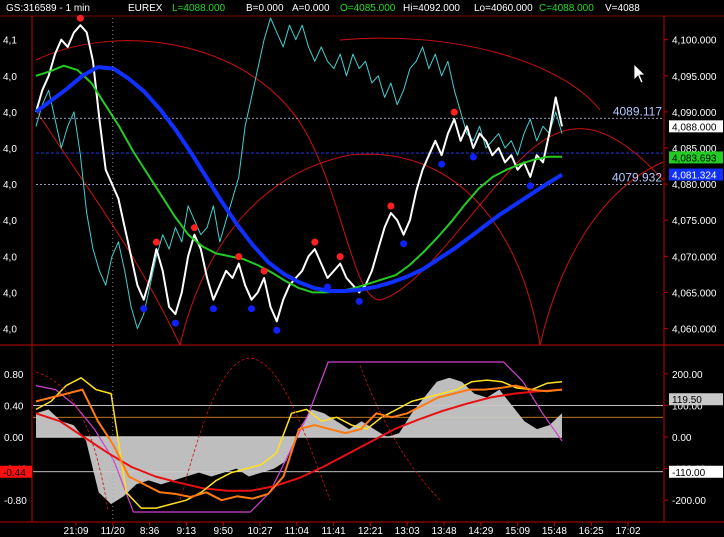 This screenshot has height=537, width=724. Describe the element at coordinates (333, 531) in the screenshot. I see `time-tick-label-7: 11:41` at that location.